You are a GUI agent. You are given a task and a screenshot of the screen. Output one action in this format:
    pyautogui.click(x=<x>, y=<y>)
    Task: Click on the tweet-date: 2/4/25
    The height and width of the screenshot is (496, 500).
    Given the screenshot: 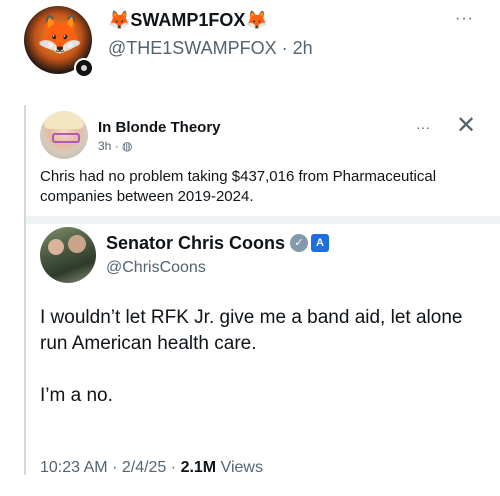 What is the action you would take?
    pyautogui.click(x=144, y=467)
    